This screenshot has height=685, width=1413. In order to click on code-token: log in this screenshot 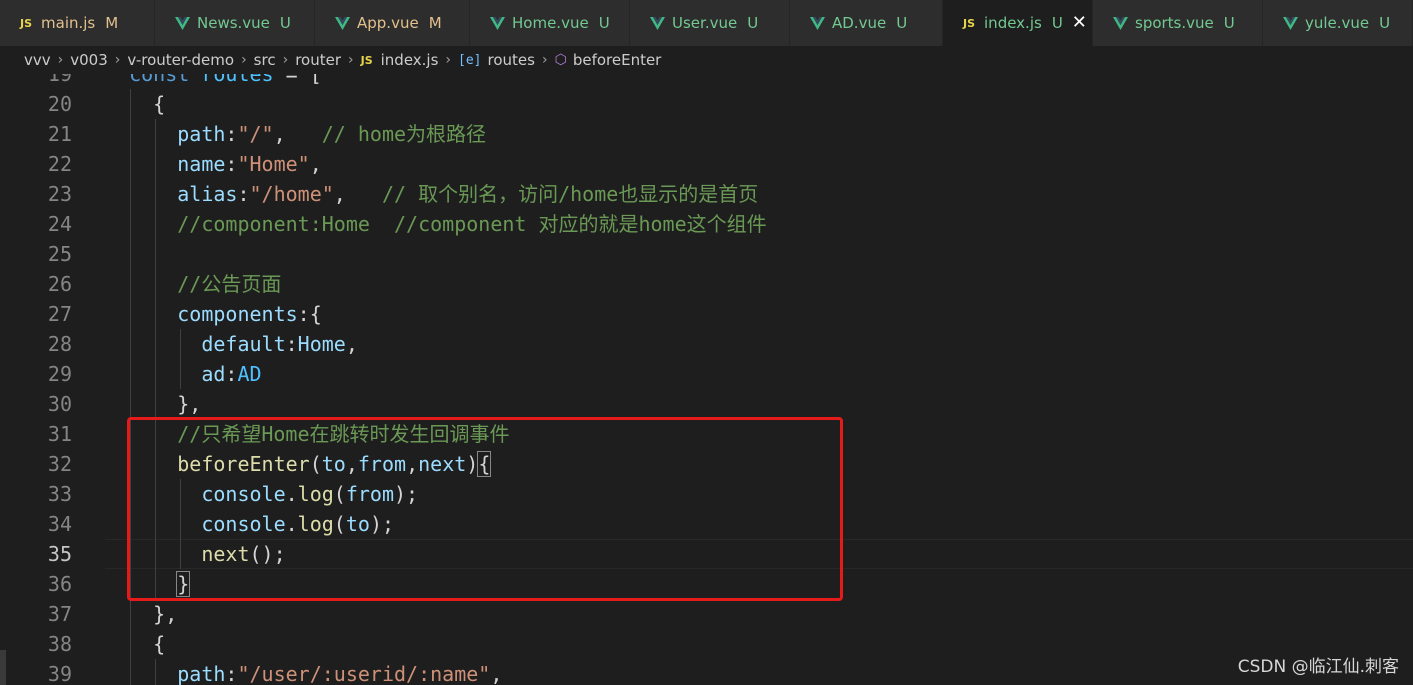, I will do `click(315, 524)`.